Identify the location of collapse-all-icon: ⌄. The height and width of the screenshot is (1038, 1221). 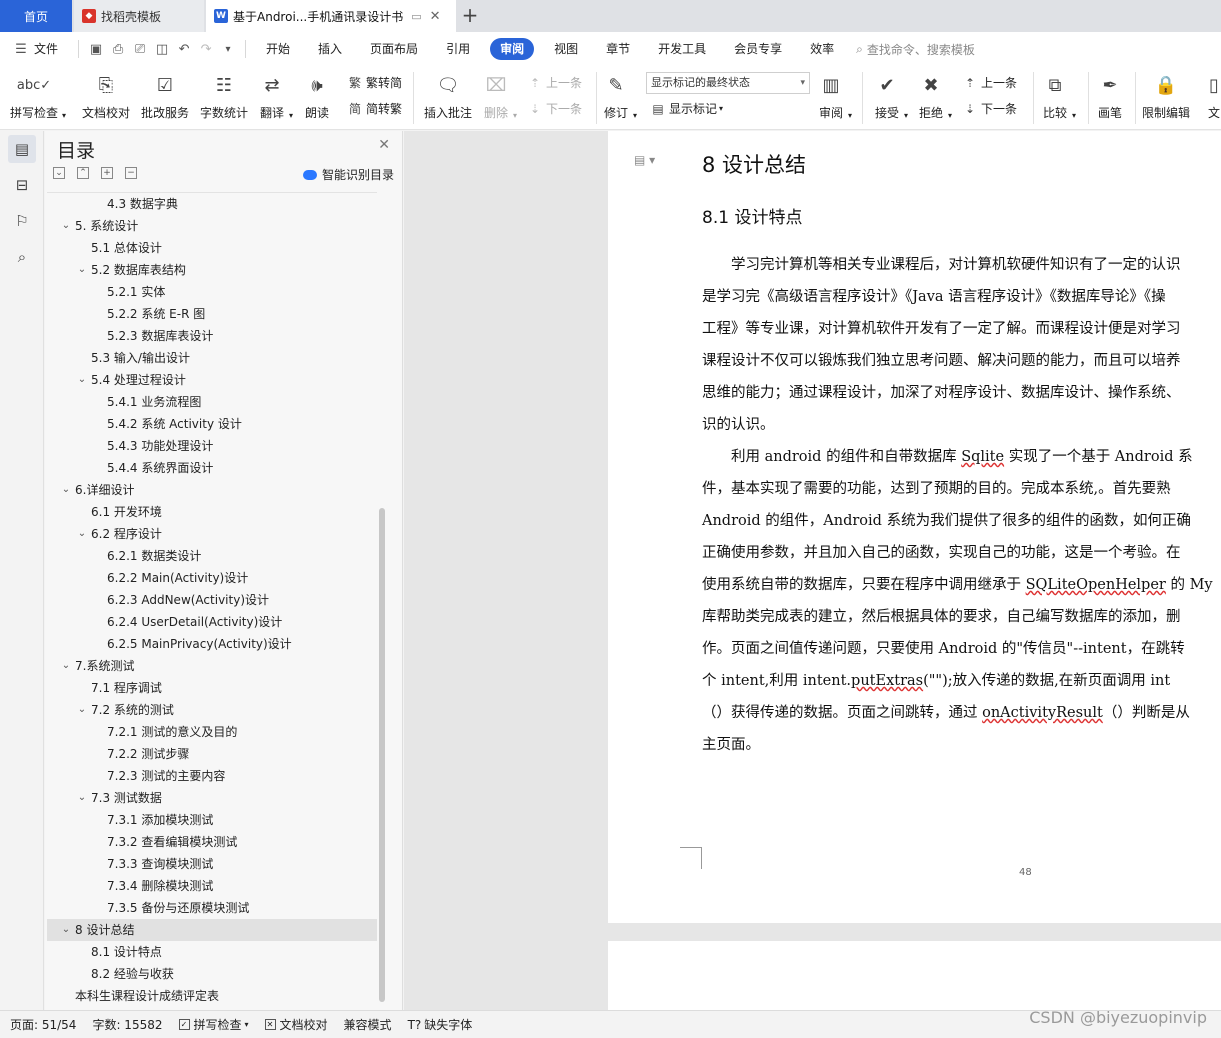
(59, 173).